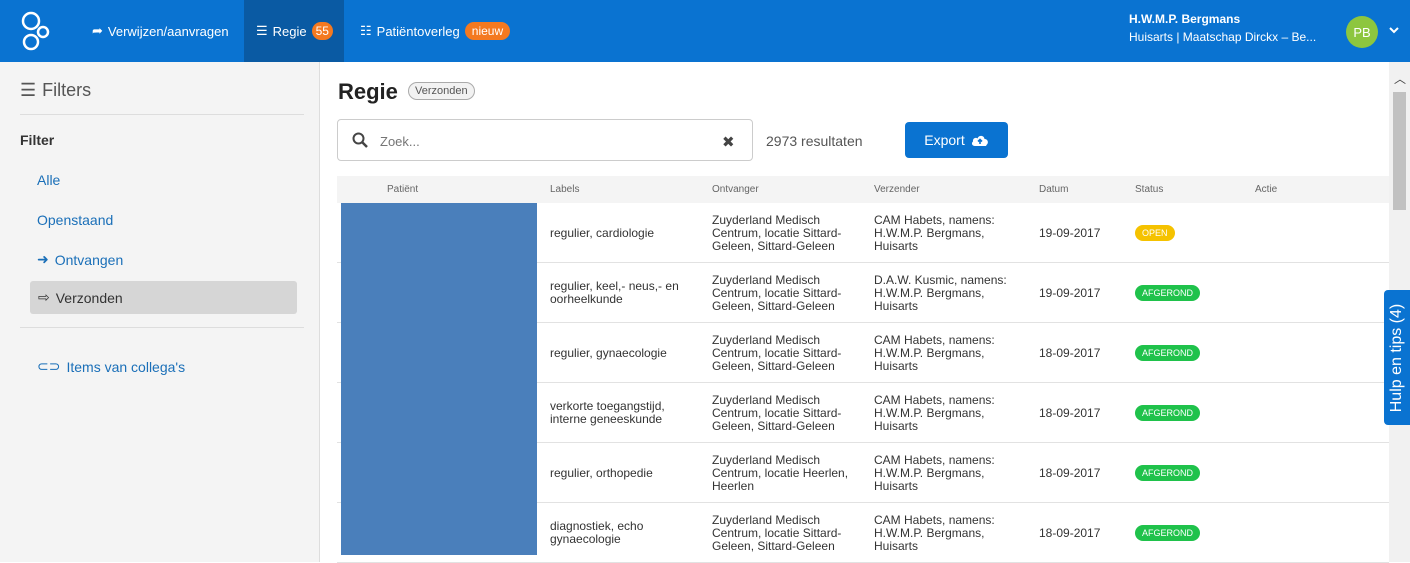  What do you see at coordinates (168, 31) in the screenshot?
I see `nav-verwijzen-label: Verwijzen/aanvragen` at bounding box center [168, 31].